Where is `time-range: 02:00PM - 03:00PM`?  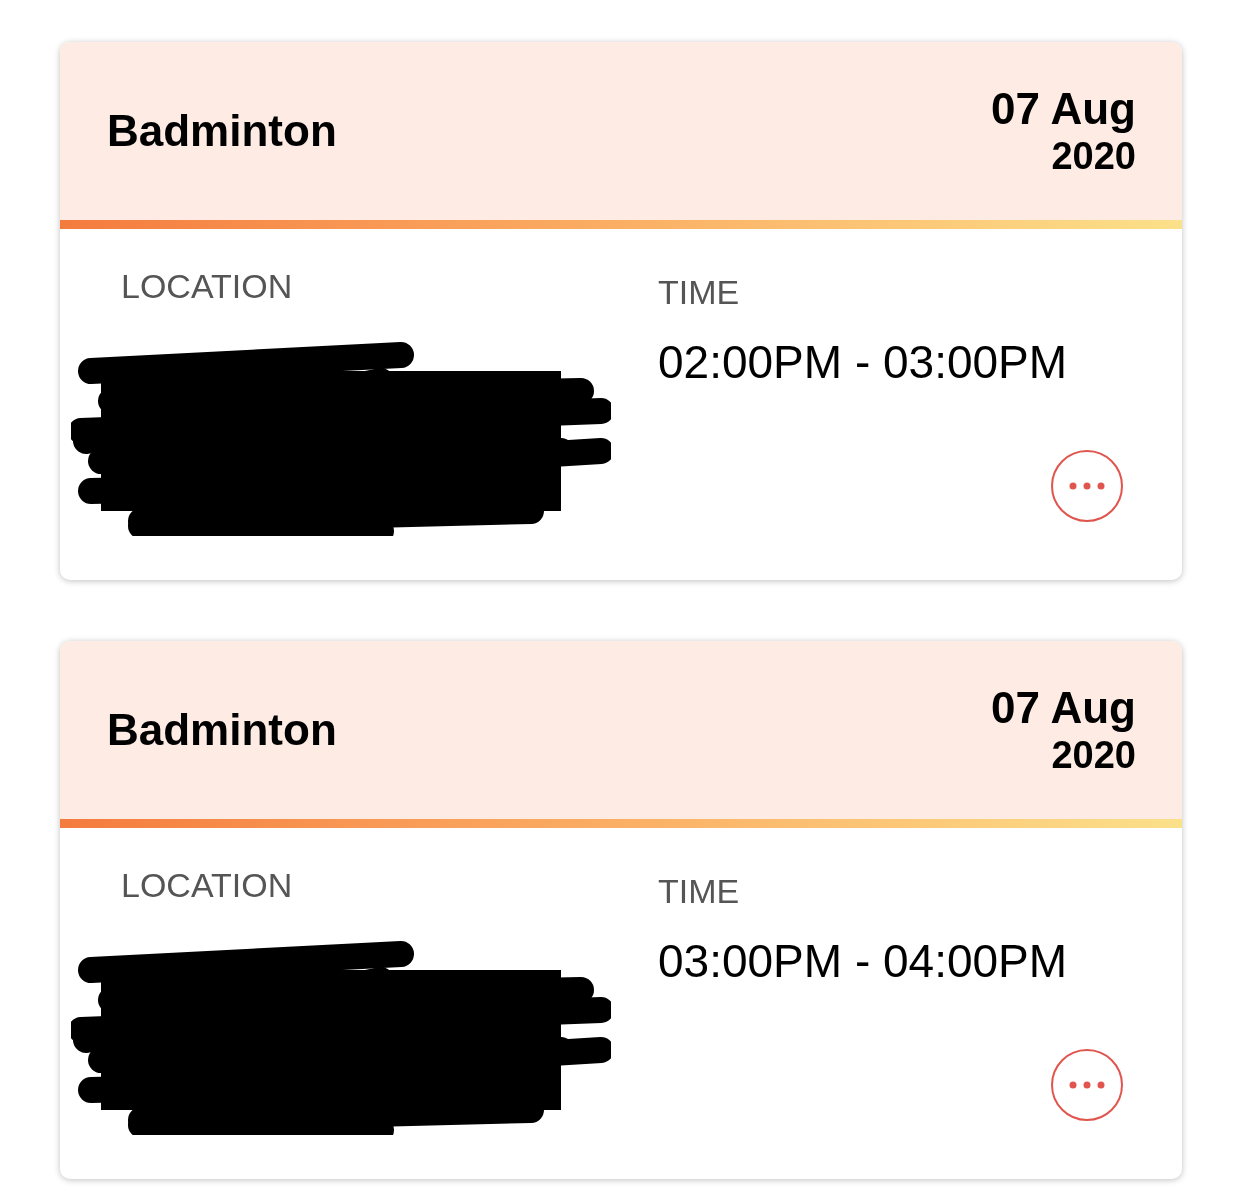 time-range: 02:00PM - 03:00PM is located at coordinates (863, 362).